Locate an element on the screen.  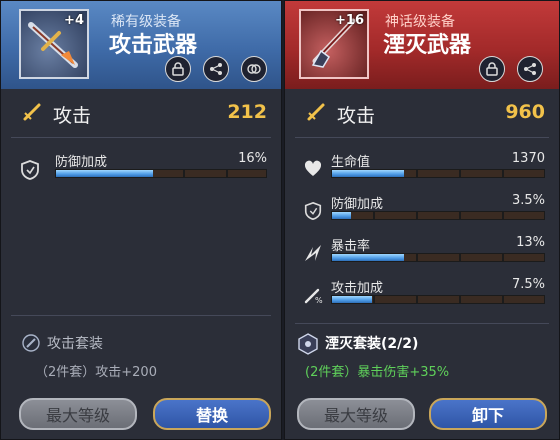
set-description: (2件套）暴击伤害+35% is located at coordinates (377, 372).